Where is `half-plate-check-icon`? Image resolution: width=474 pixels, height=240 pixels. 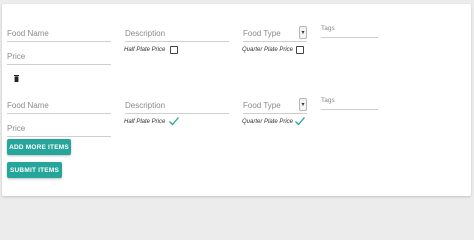
half-plate-check-icon is located at coordinates (174, 121).